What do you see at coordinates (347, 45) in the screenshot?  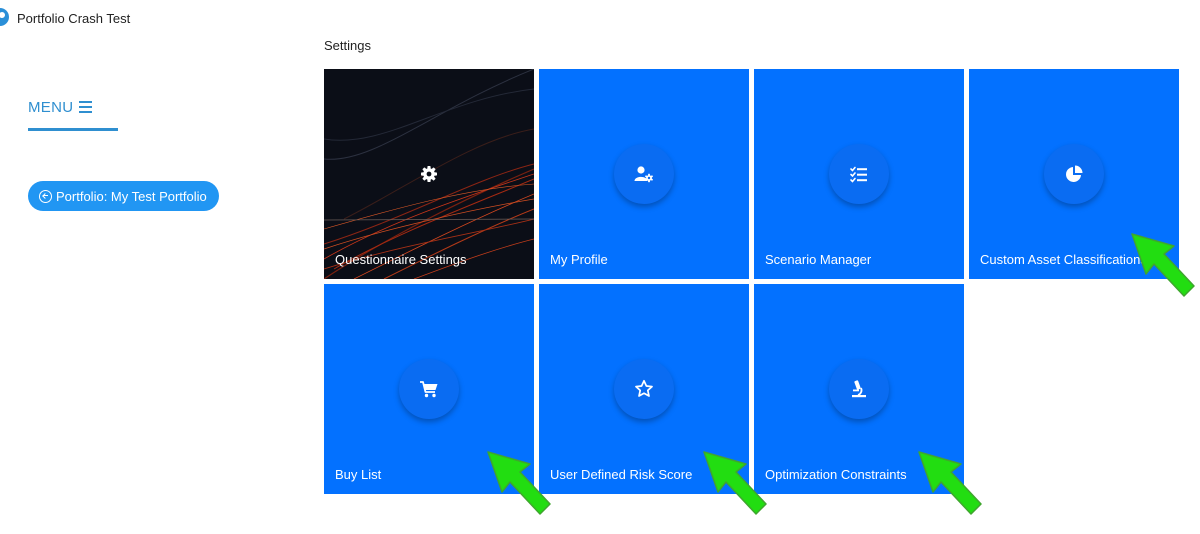 I see `page-title: Settings` at bounding box center [347, 45].